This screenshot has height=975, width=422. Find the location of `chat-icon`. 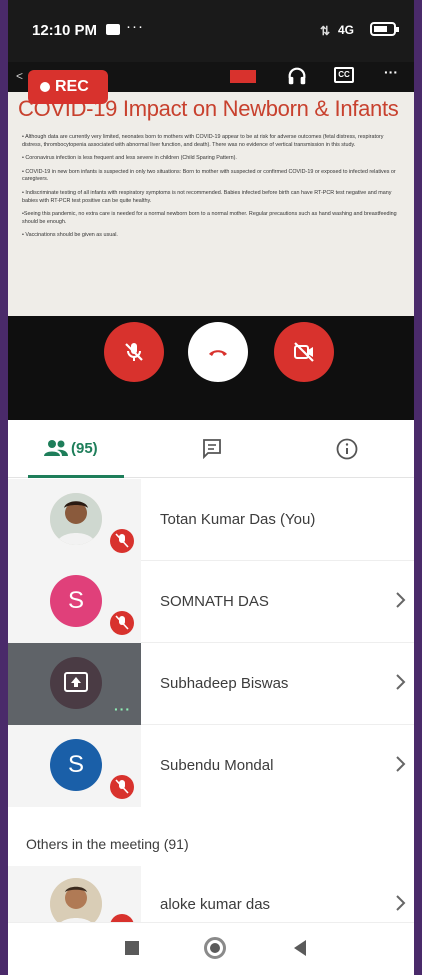

chat-icon is located at coordinates (212, 449).